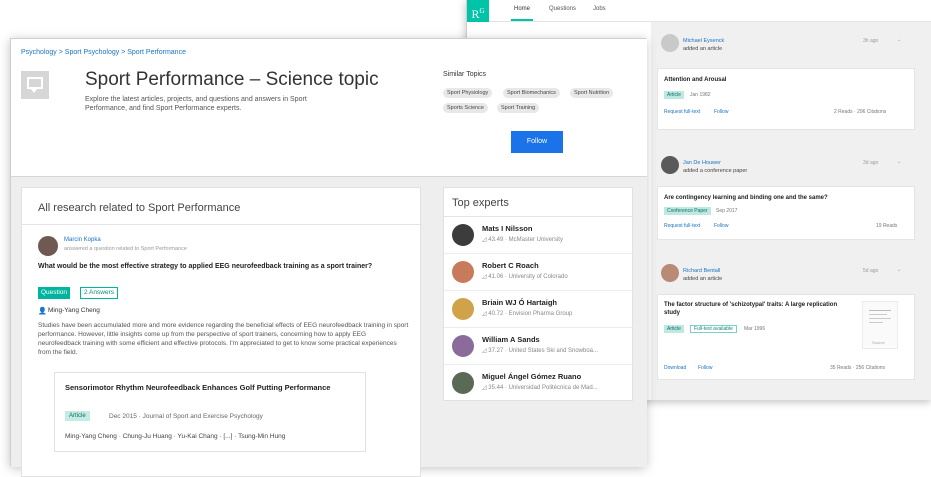 This screenshot has width=931, height=477. What do you see at coordinates (518, 108) in the screenshot?
I see `similar-topic-chip: Sport Training` at bounding box center [518, 108].